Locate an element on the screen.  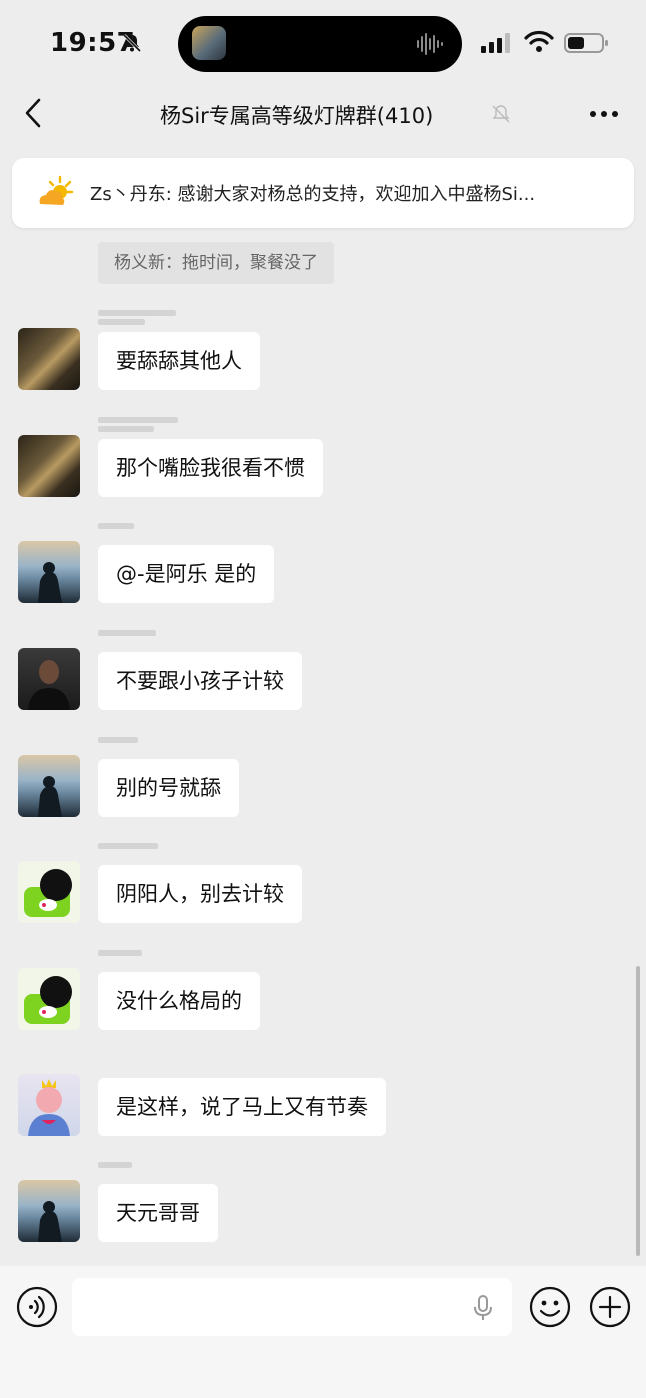
message-bubble: 没什么格局的 is located at coordinates (179, 1001).